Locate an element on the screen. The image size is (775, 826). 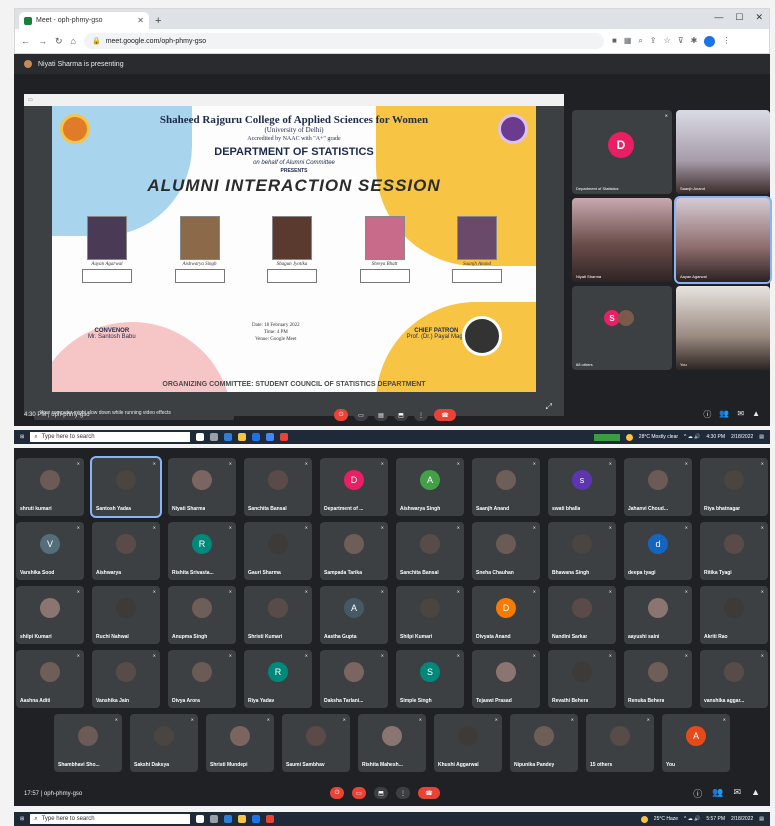
participant-tile: R ✕ Riya Yadav is located at coordinates (278, 679).